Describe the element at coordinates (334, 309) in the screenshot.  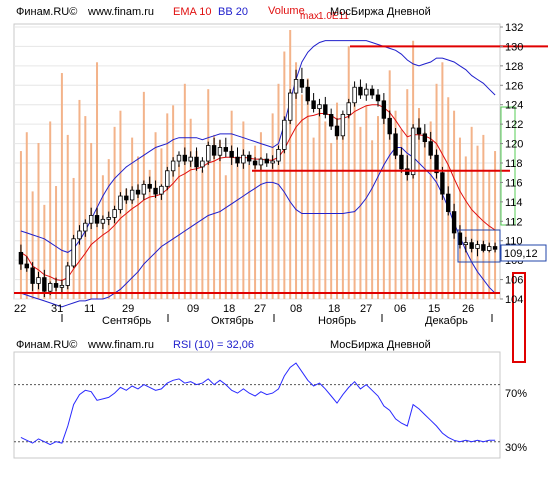
I see `date-tick-label: 18` at that location.